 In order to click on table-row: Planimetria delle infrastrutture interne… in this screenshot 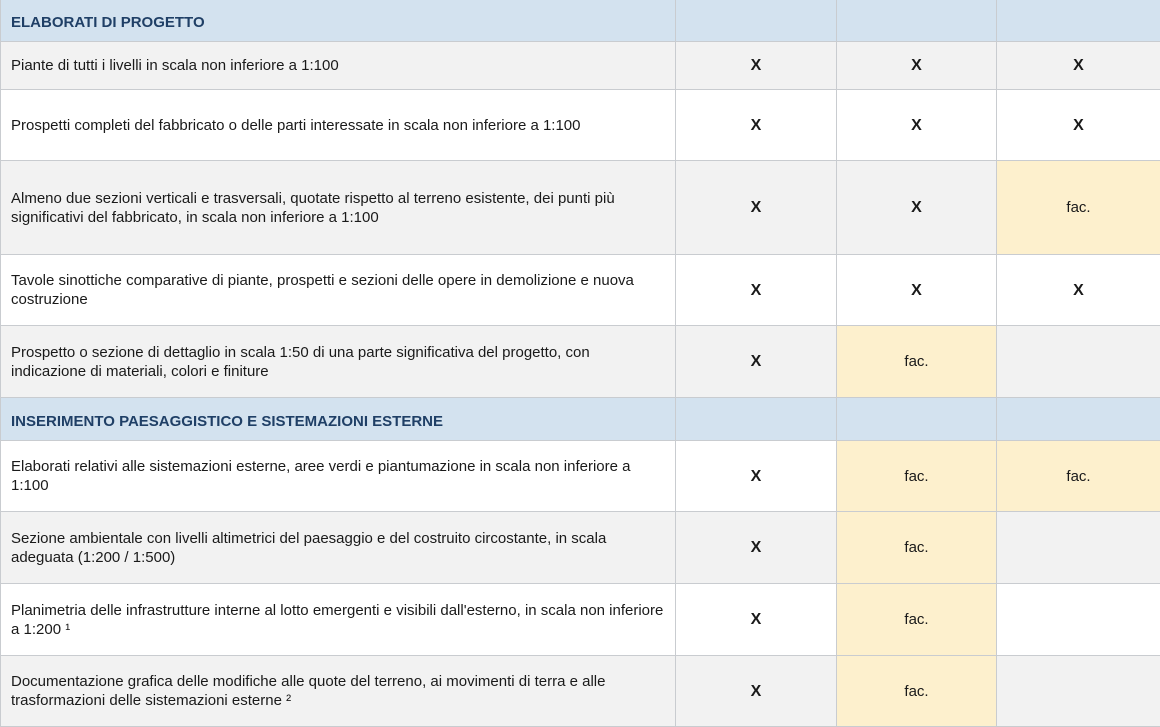, I will do `click(580, 620)`.